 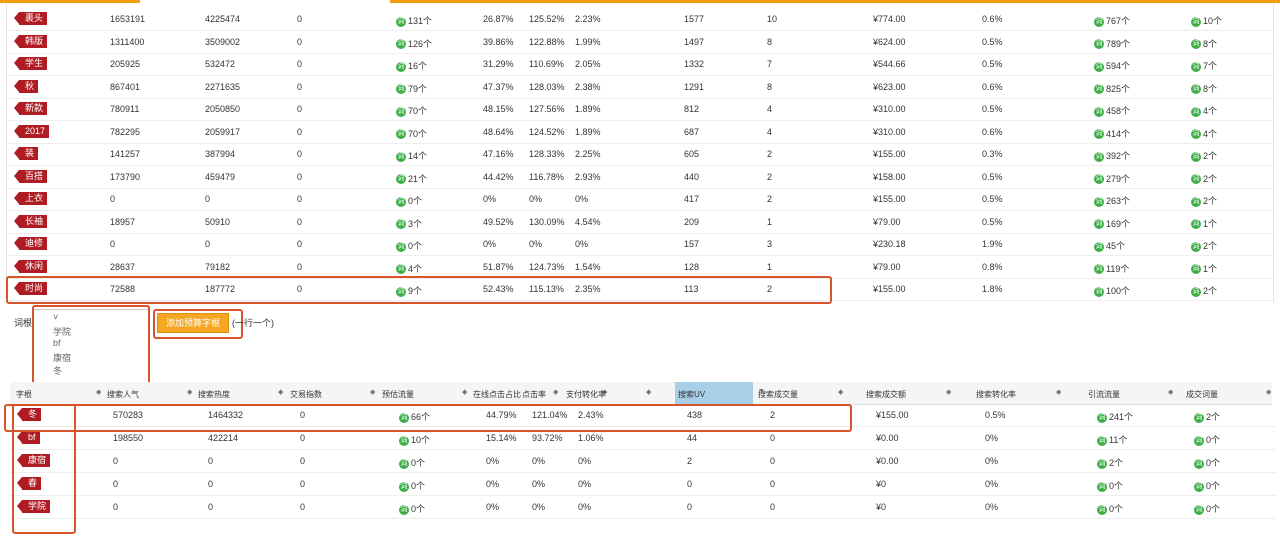 I want to click on table-cell: 10, so click(x=772, y=19).